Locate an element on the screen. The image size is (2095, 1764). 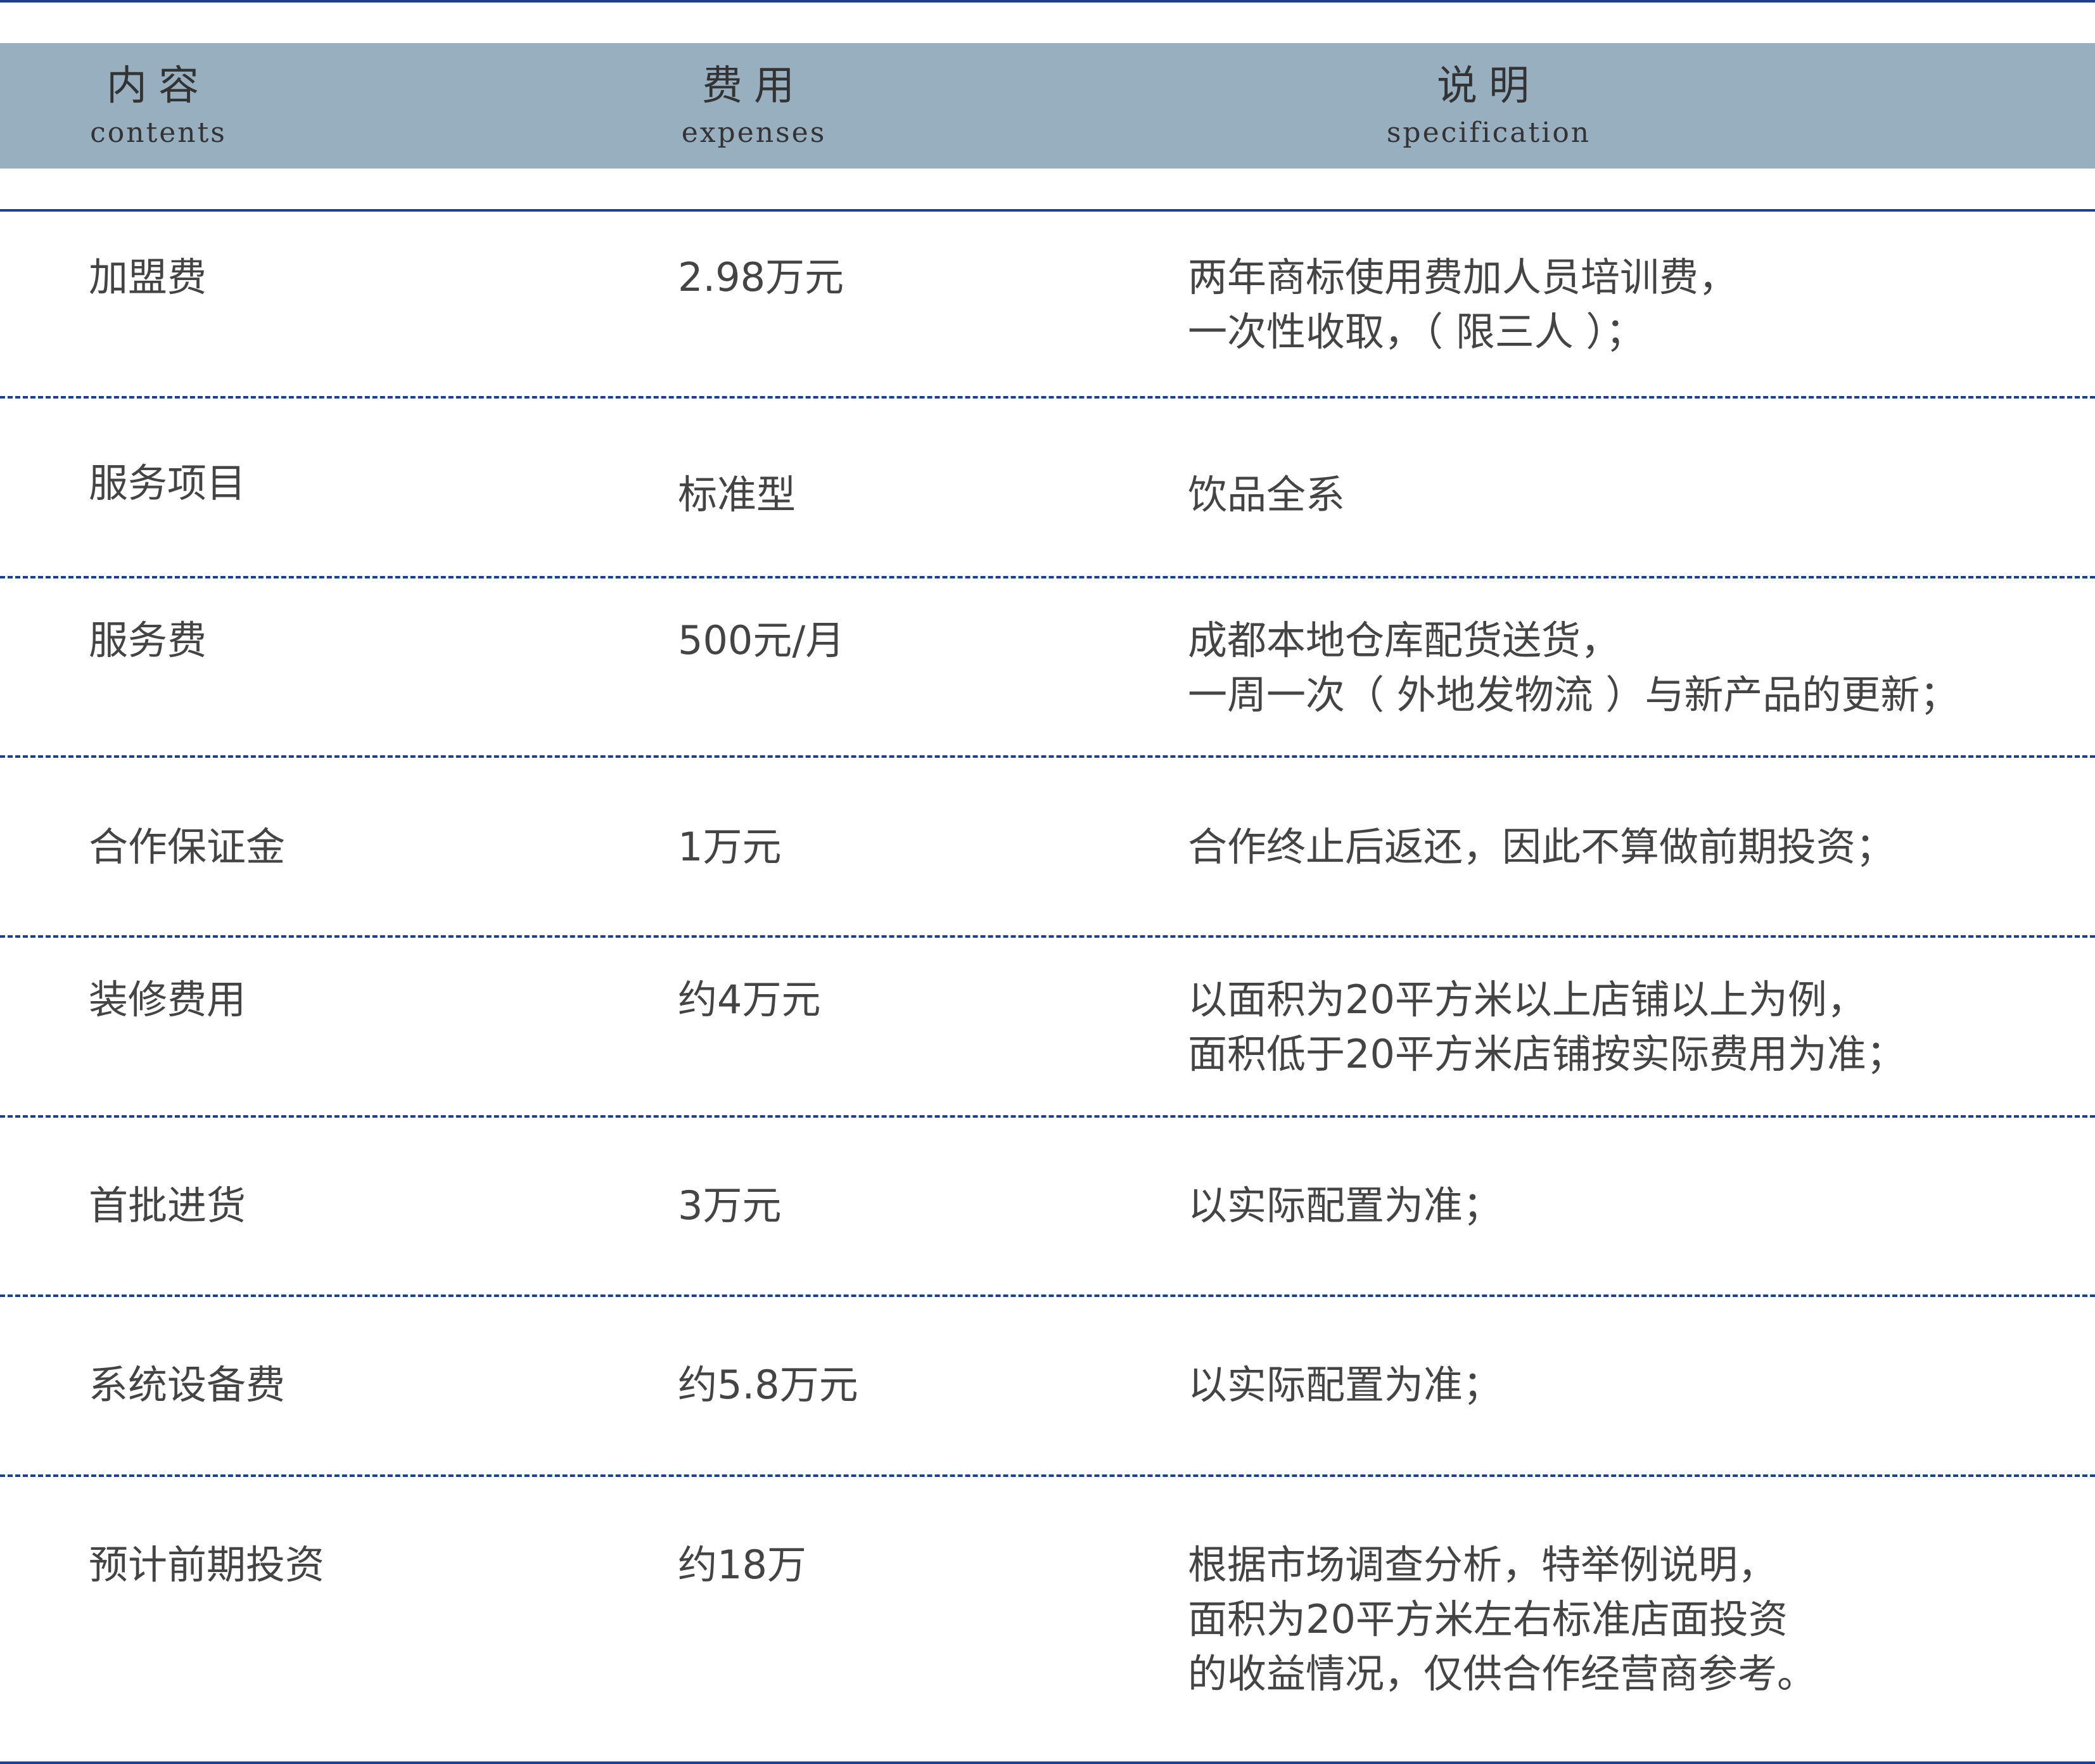
row-spec: 以面积为20平方米以上店铺以上为例， 面积低于20平方米店铺按实际费用为准； is located at coordinates (1547, 1027).